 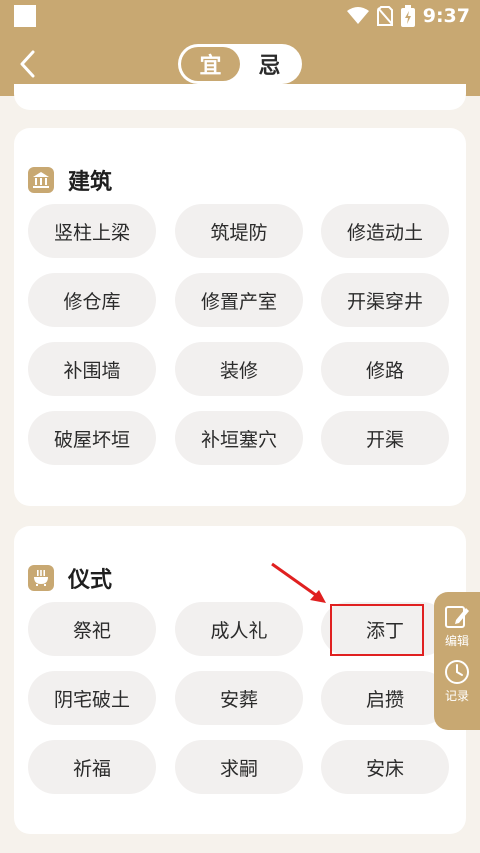 I want to click on tag-item: 阴宅破土, so click(x=92, y=698).